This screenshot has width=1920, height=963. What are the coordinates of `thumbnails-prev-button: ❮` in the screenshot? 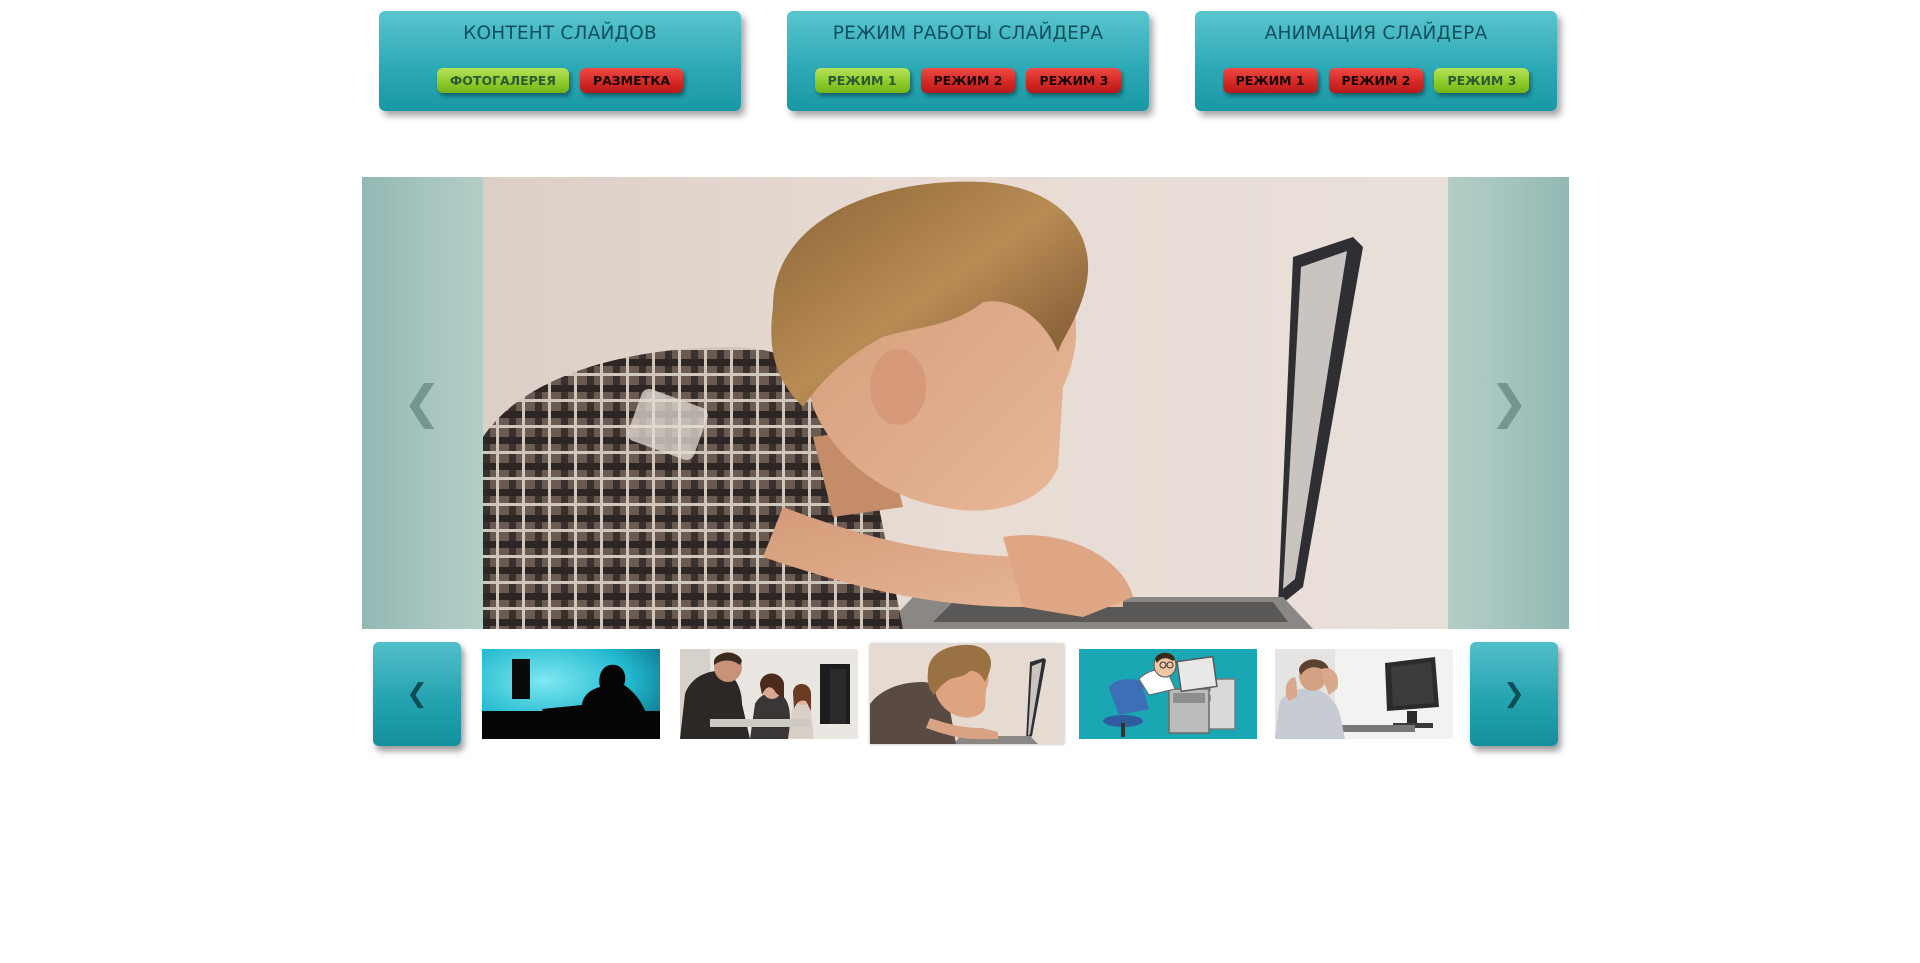 It's located at (417, 694).